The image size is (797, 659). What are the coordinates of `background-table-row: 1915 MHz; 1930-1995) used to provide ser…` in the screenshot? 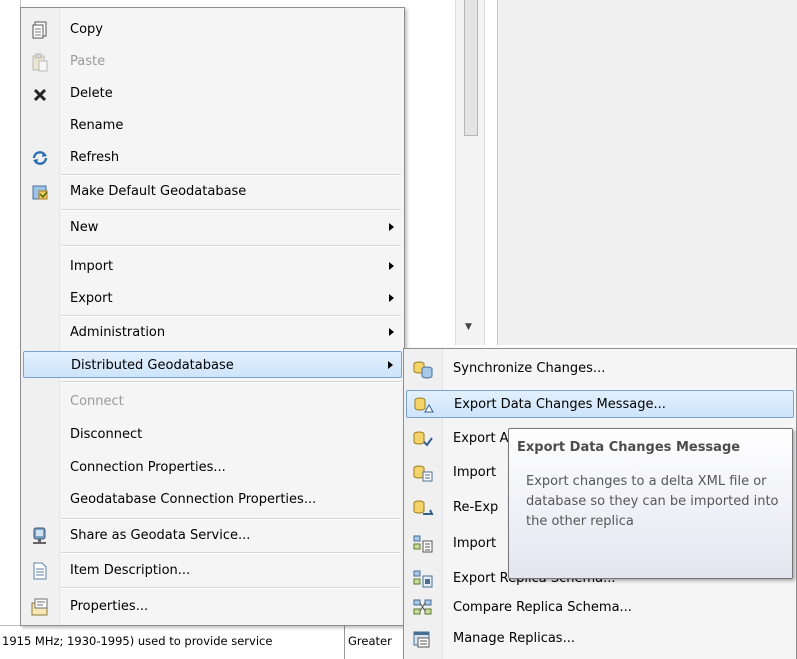 It's located at (205, 642).